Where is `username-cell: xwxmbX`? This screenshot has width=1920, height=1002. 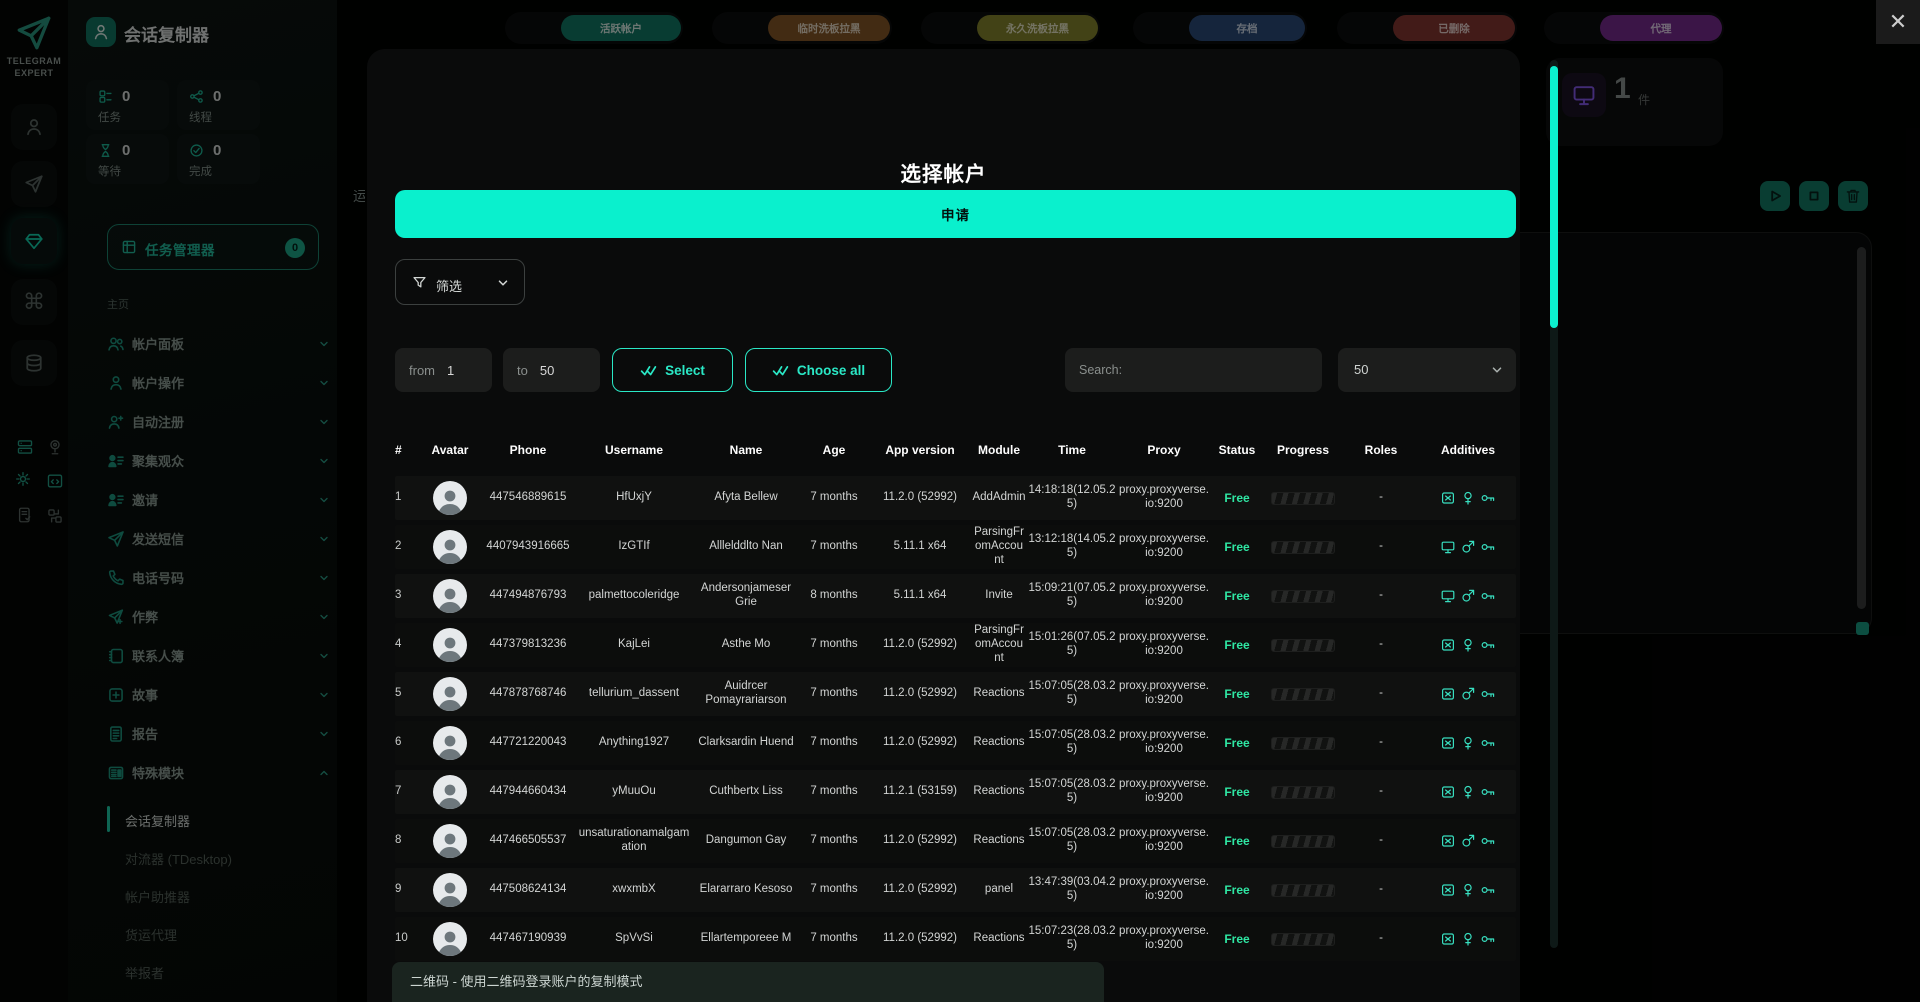 username-cell: xwxmbX is located at coordinates (634, 889).